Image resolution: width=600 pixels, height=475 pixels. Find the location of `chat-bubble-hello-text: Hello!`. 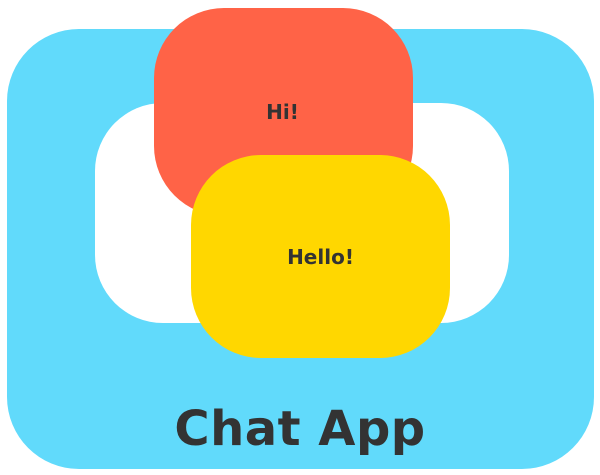

chat-bubble-hello-text: Hello! is located at coordinates (320, 256).